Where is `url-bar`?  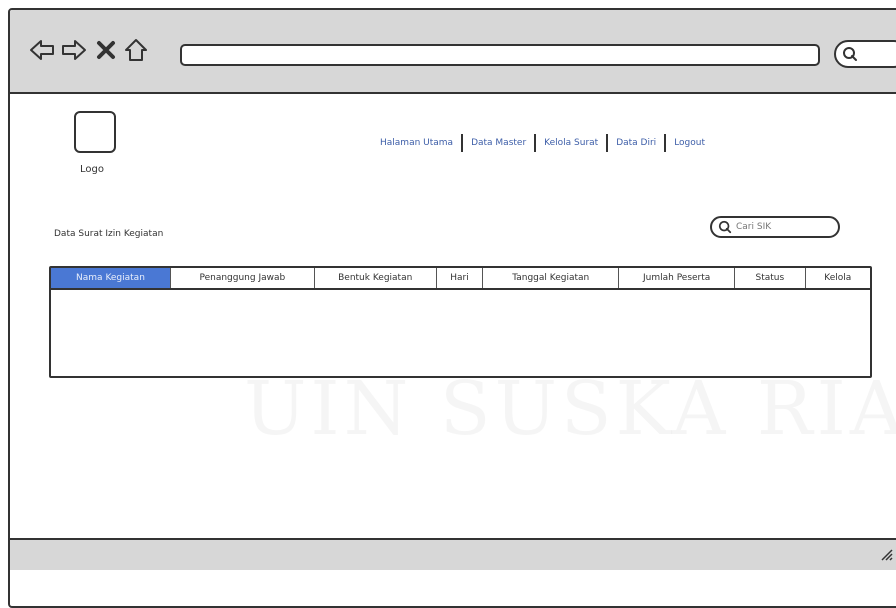 url-bar is located at coordinates (500, 55).